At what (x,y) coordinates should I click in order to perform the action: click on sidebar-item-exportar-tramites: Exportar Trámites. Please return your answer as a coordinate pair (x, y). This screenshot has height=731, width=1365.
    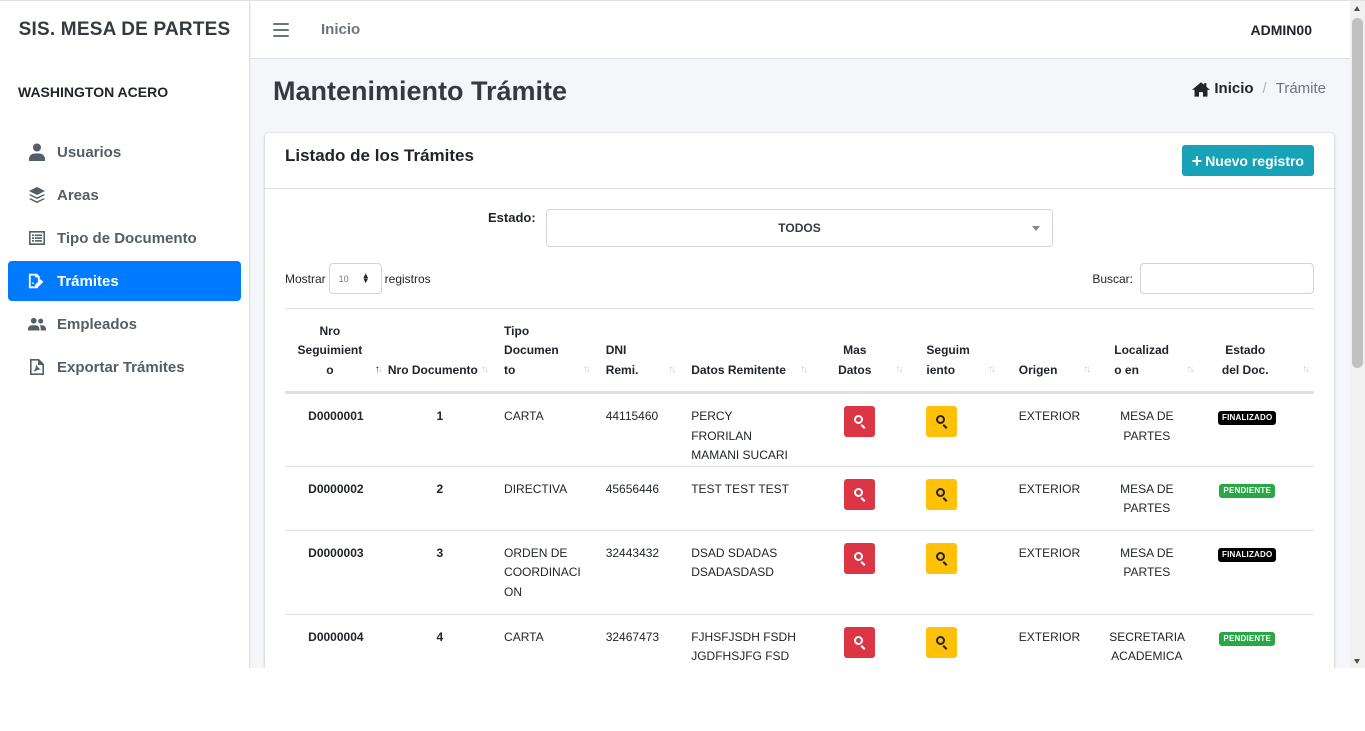
    Looking at the image, I should click on (124, 367).